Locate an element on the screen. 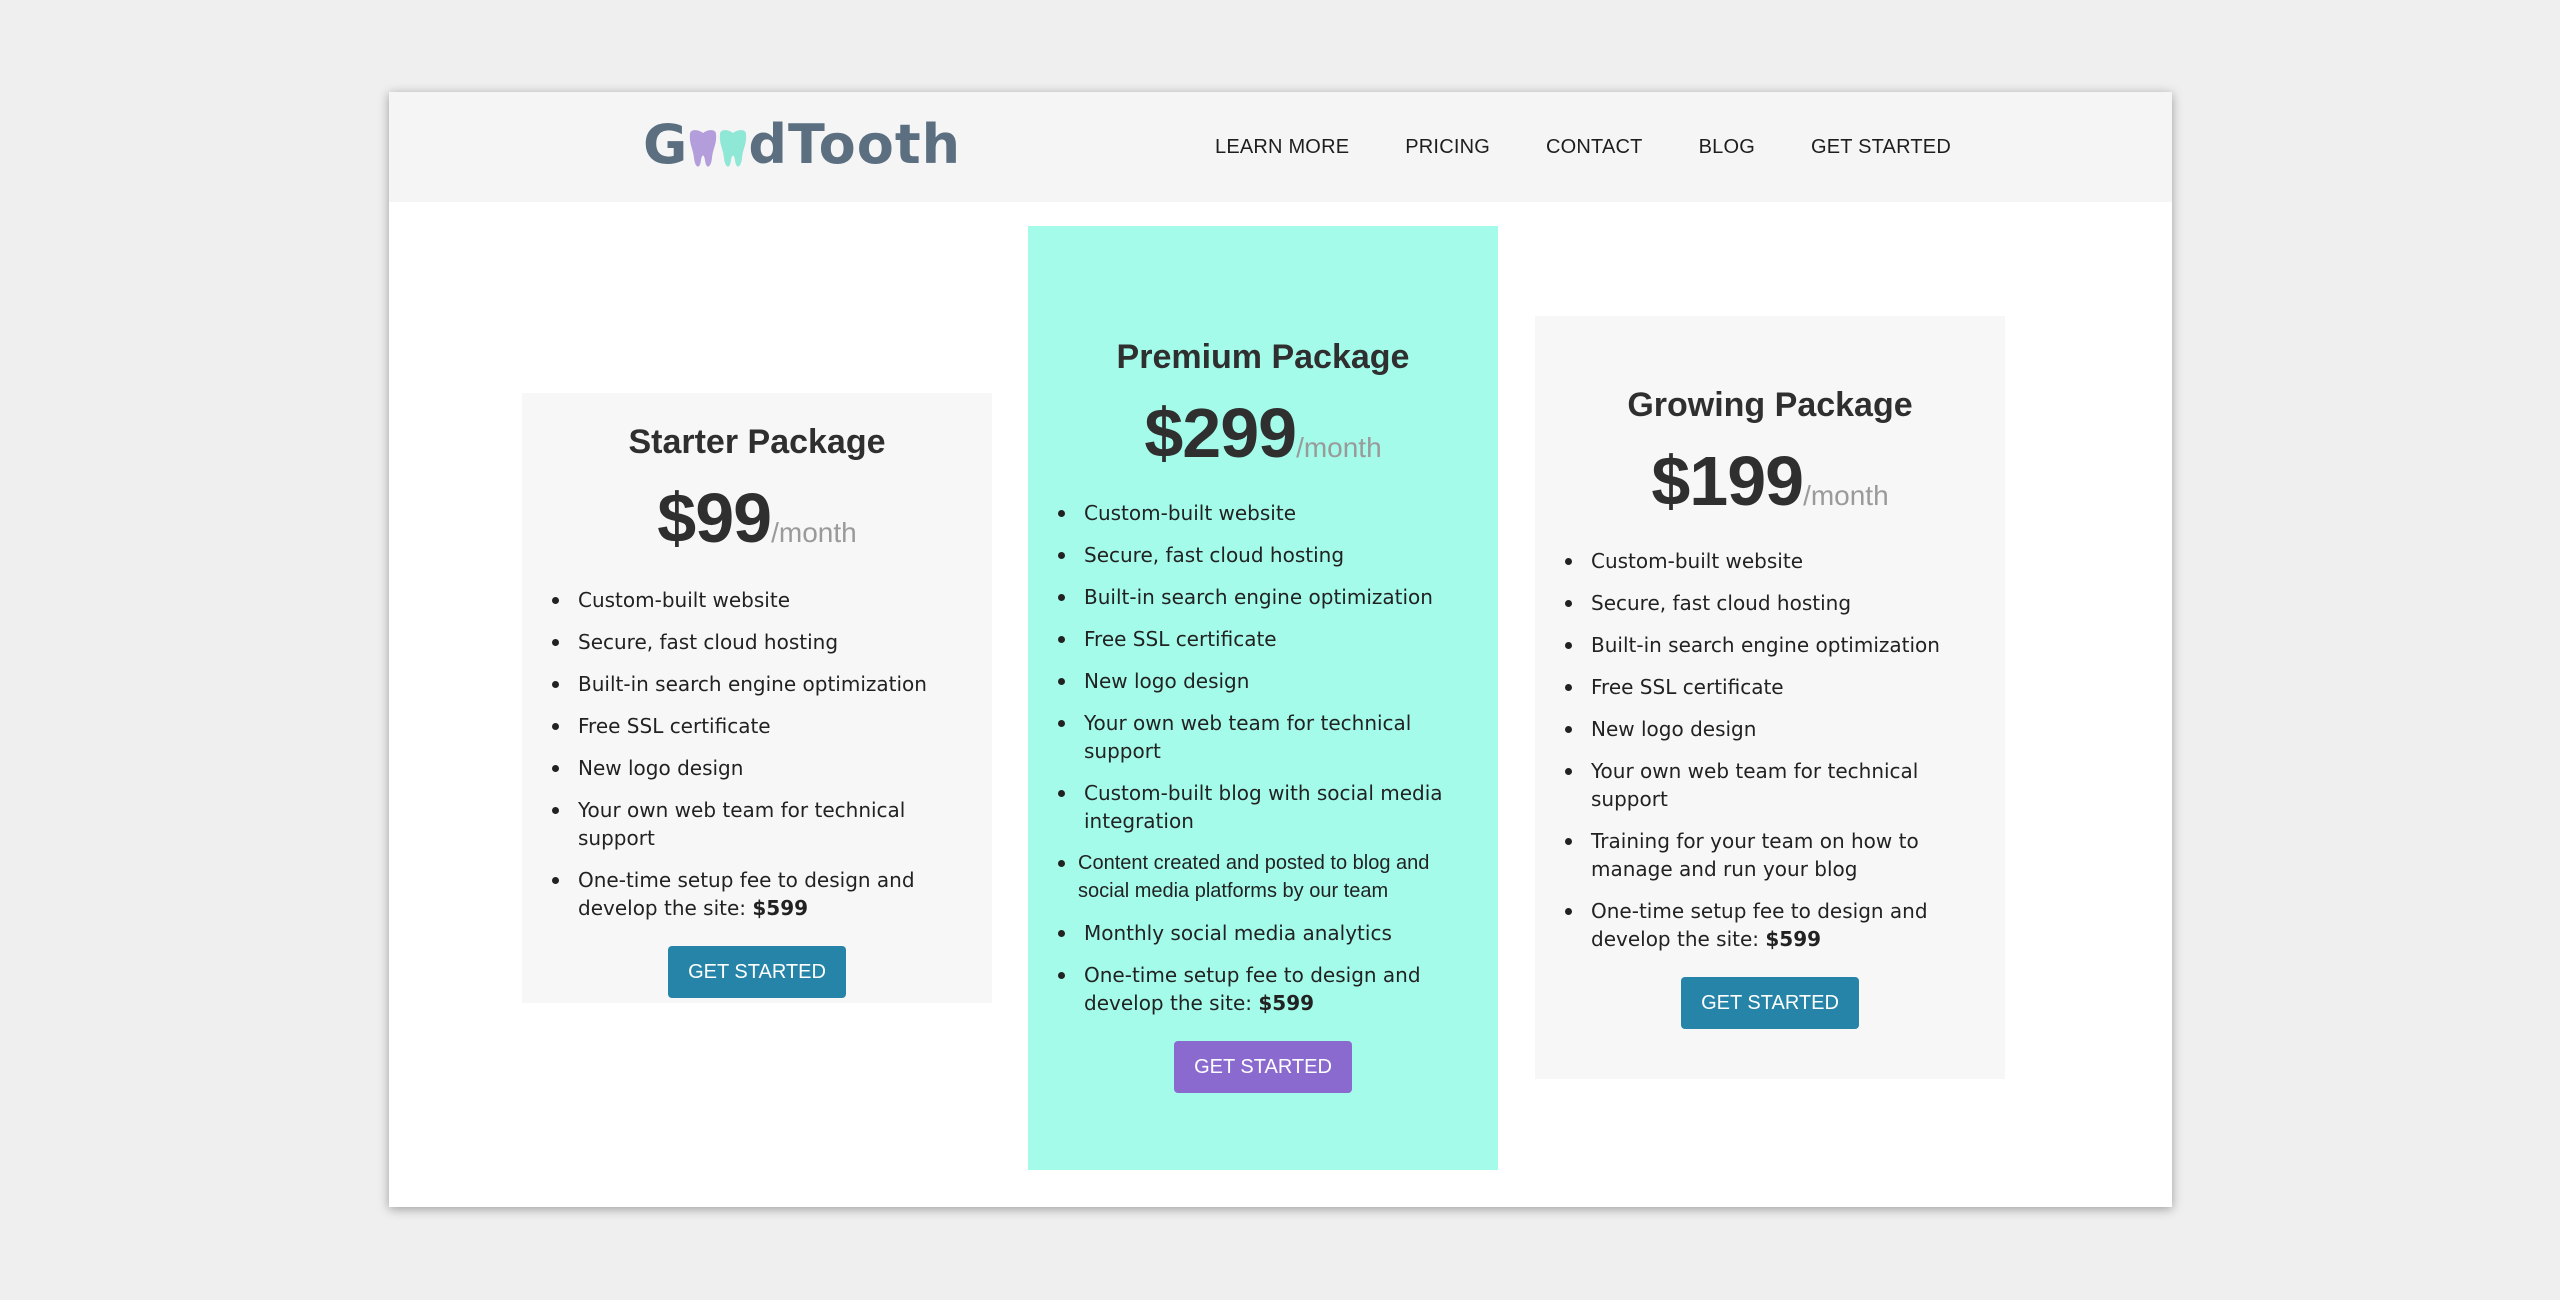 This screenshot has height=1300, width=2560. price-row: $299 /month is located at coordinates (1263, 433).